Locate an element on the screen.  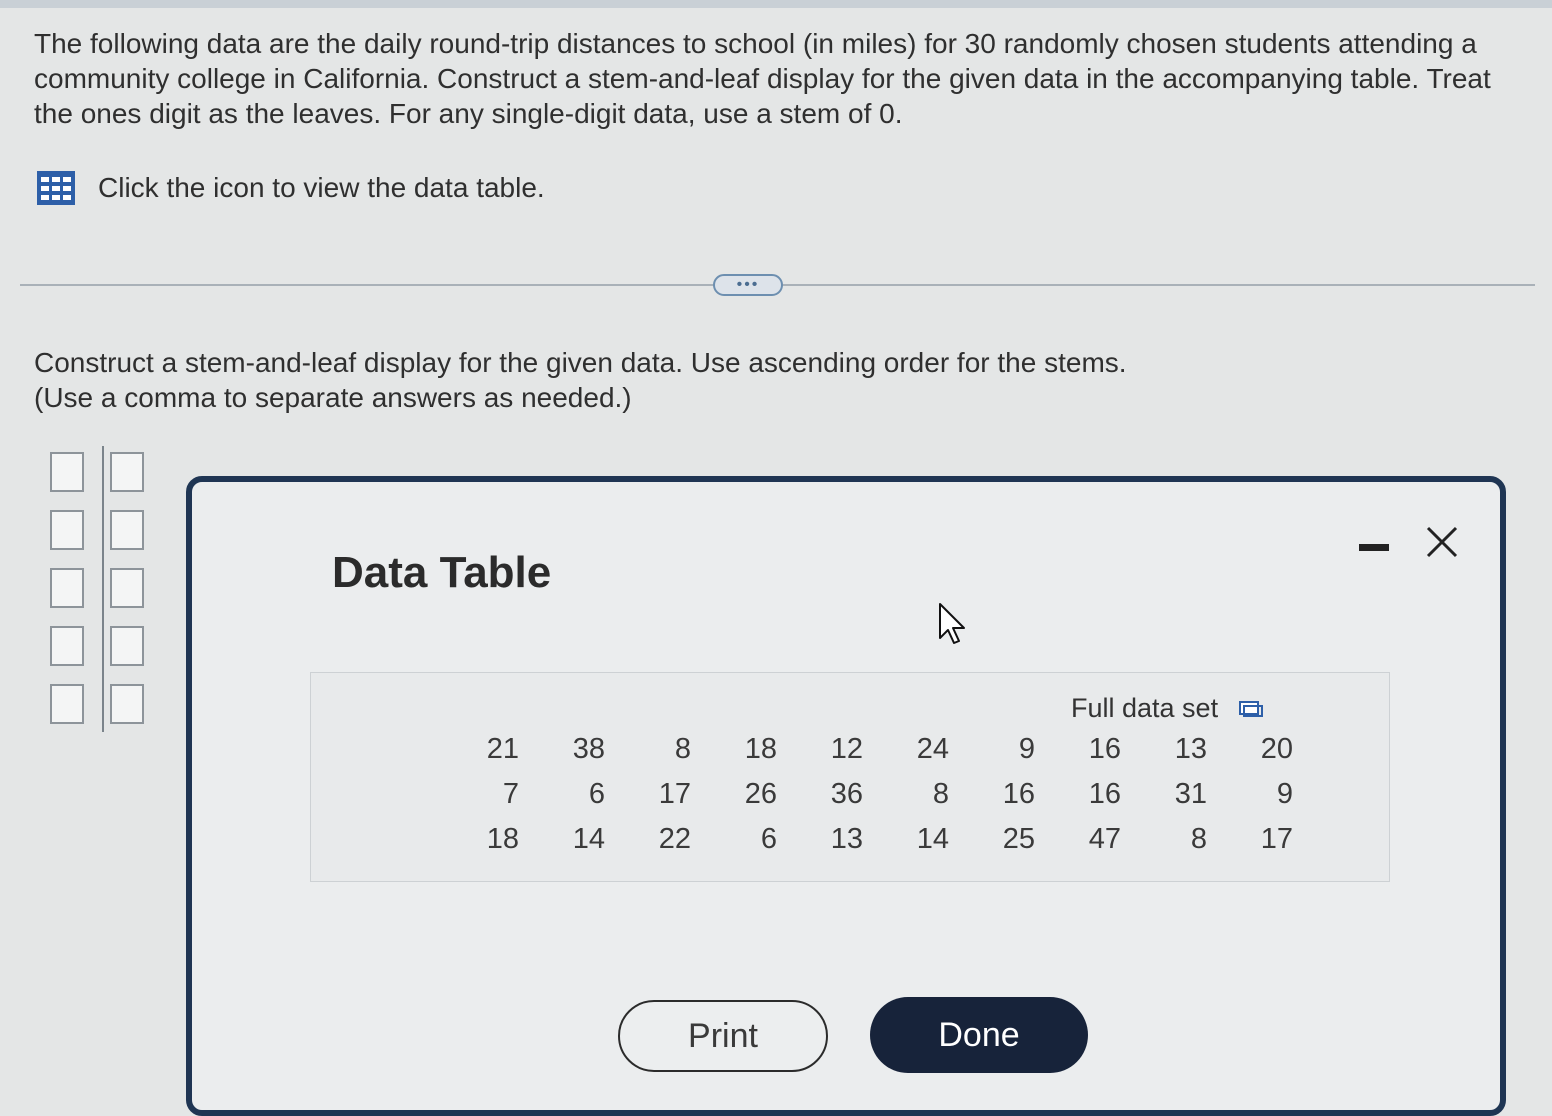
modal-title: Data Table is located at coordinates (442, 572).